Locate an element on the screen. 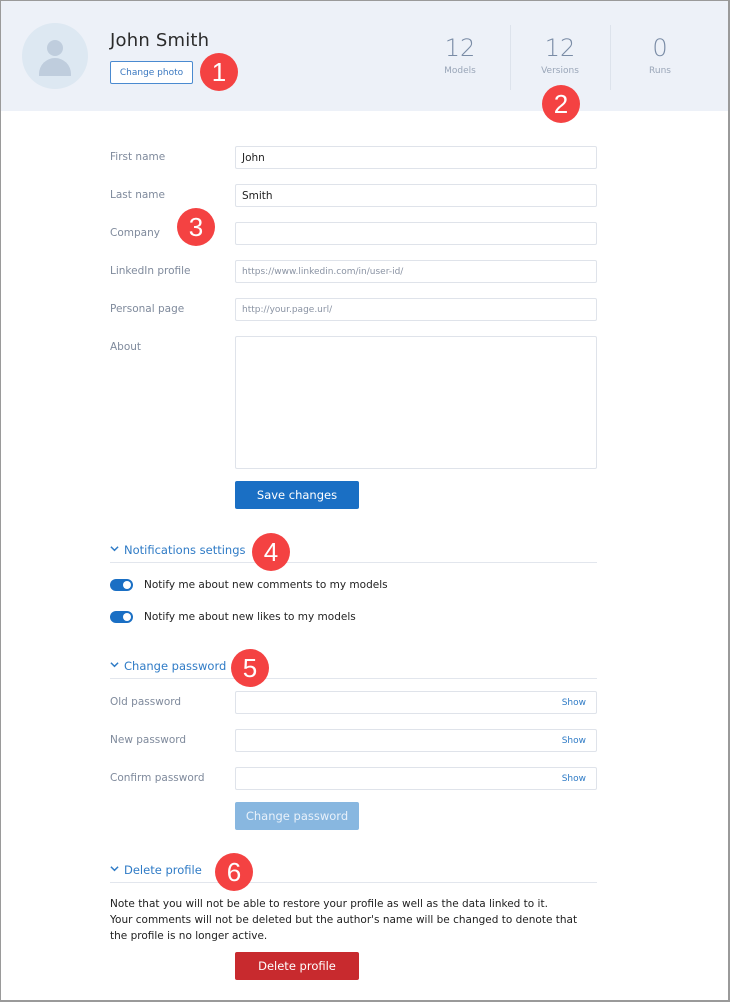  show-new-password-button: Show is located at coordinates (574, 741).